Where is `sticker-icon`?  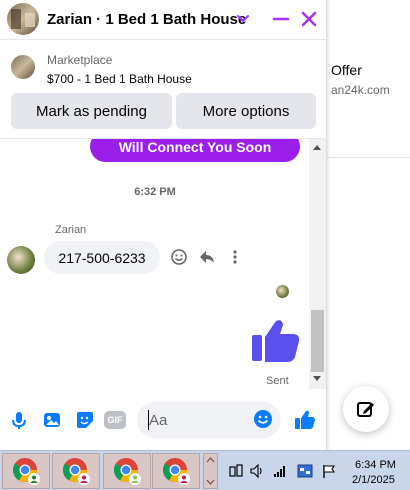
sticker-icon is located at coordinates (85, 420).